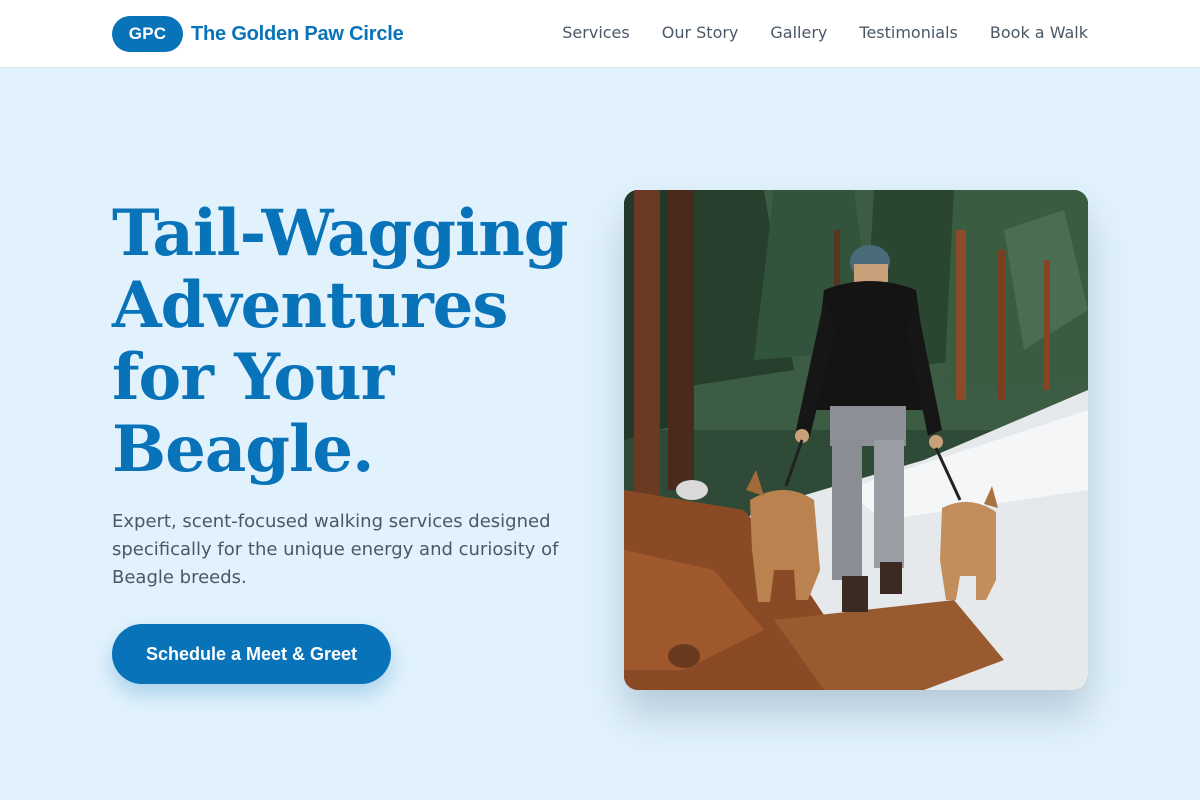  I want to click on hero-title-line: for Your, so click(253, 377).